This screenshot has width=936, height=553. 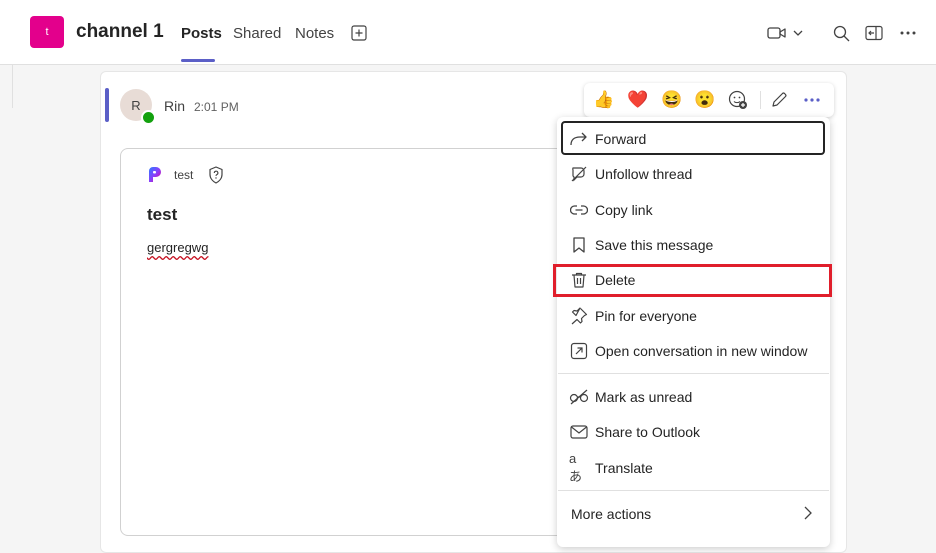 I want to click on keyboard-focus-ring, so click(x=693, y=138).